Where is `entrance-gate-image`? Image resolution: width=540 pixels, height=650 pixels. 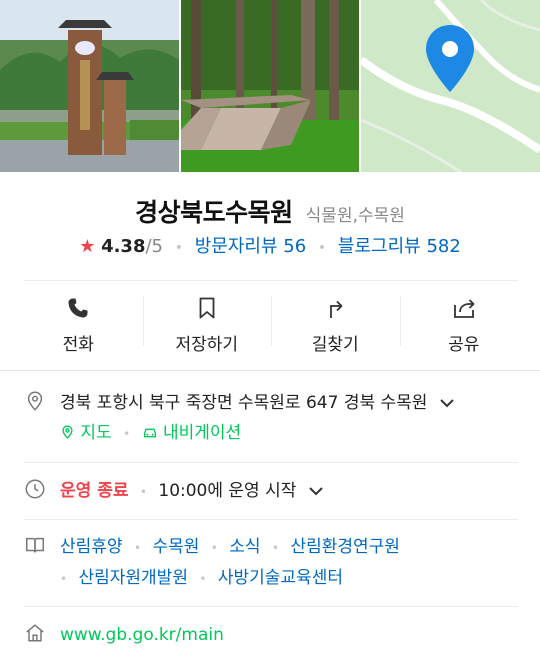
entrance-gate-image is located at coordinates (89, 86).